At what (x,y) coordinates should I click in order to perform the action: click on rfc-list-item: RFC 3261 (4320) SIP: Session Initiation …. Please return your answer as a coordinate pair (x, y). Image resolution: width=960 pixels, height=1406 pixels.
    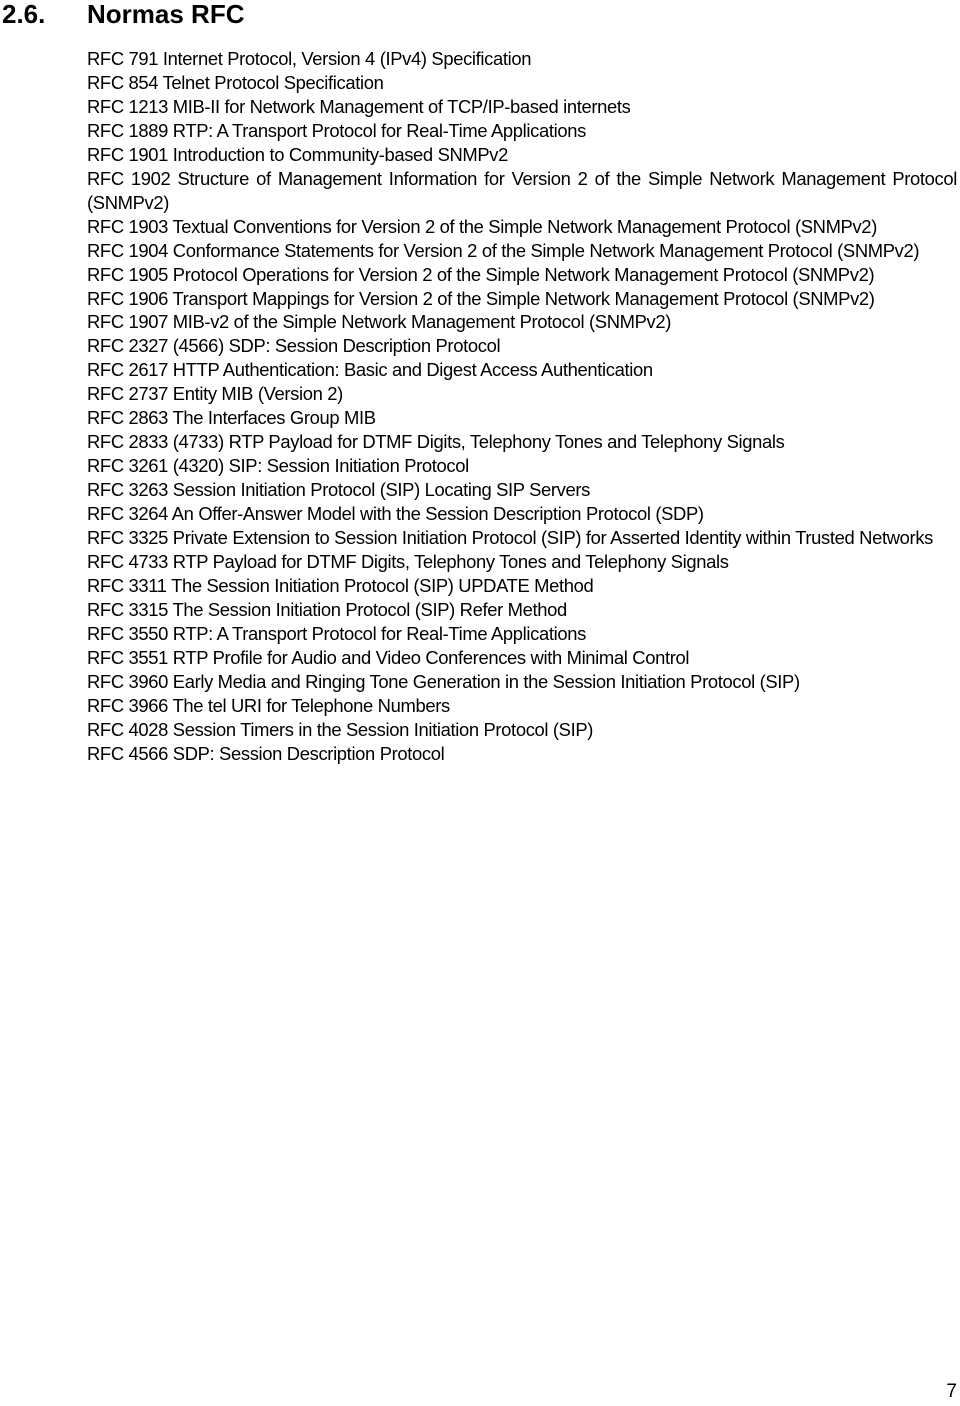
    Looking at the image, I should click on (278, 466).